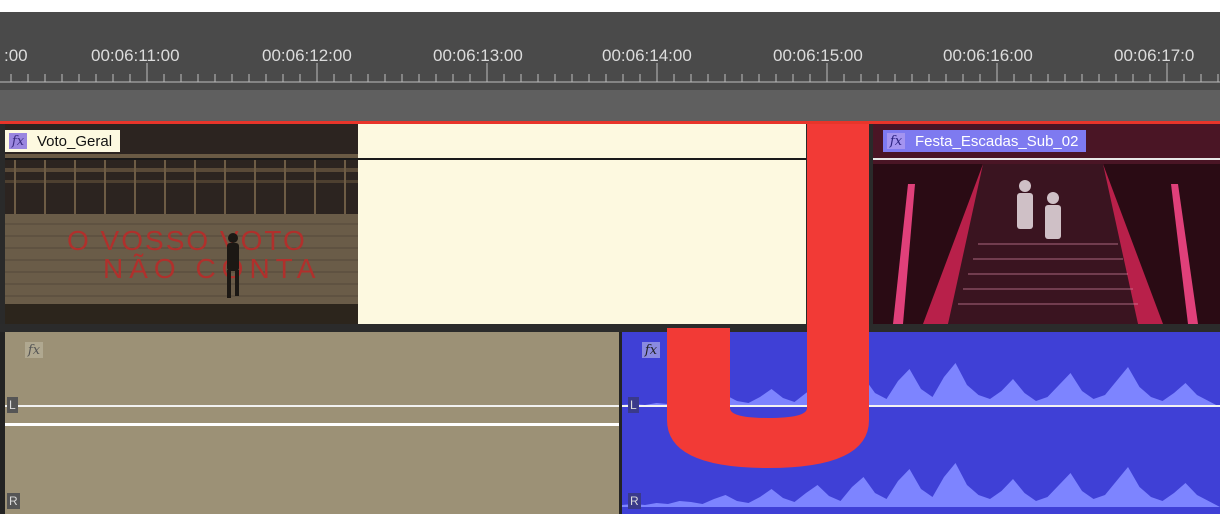 The height and width of the screenshot is (514, 1220). I want to click on clip-label: fx Festa_Escadas_Sub_02, so click(985, 141).